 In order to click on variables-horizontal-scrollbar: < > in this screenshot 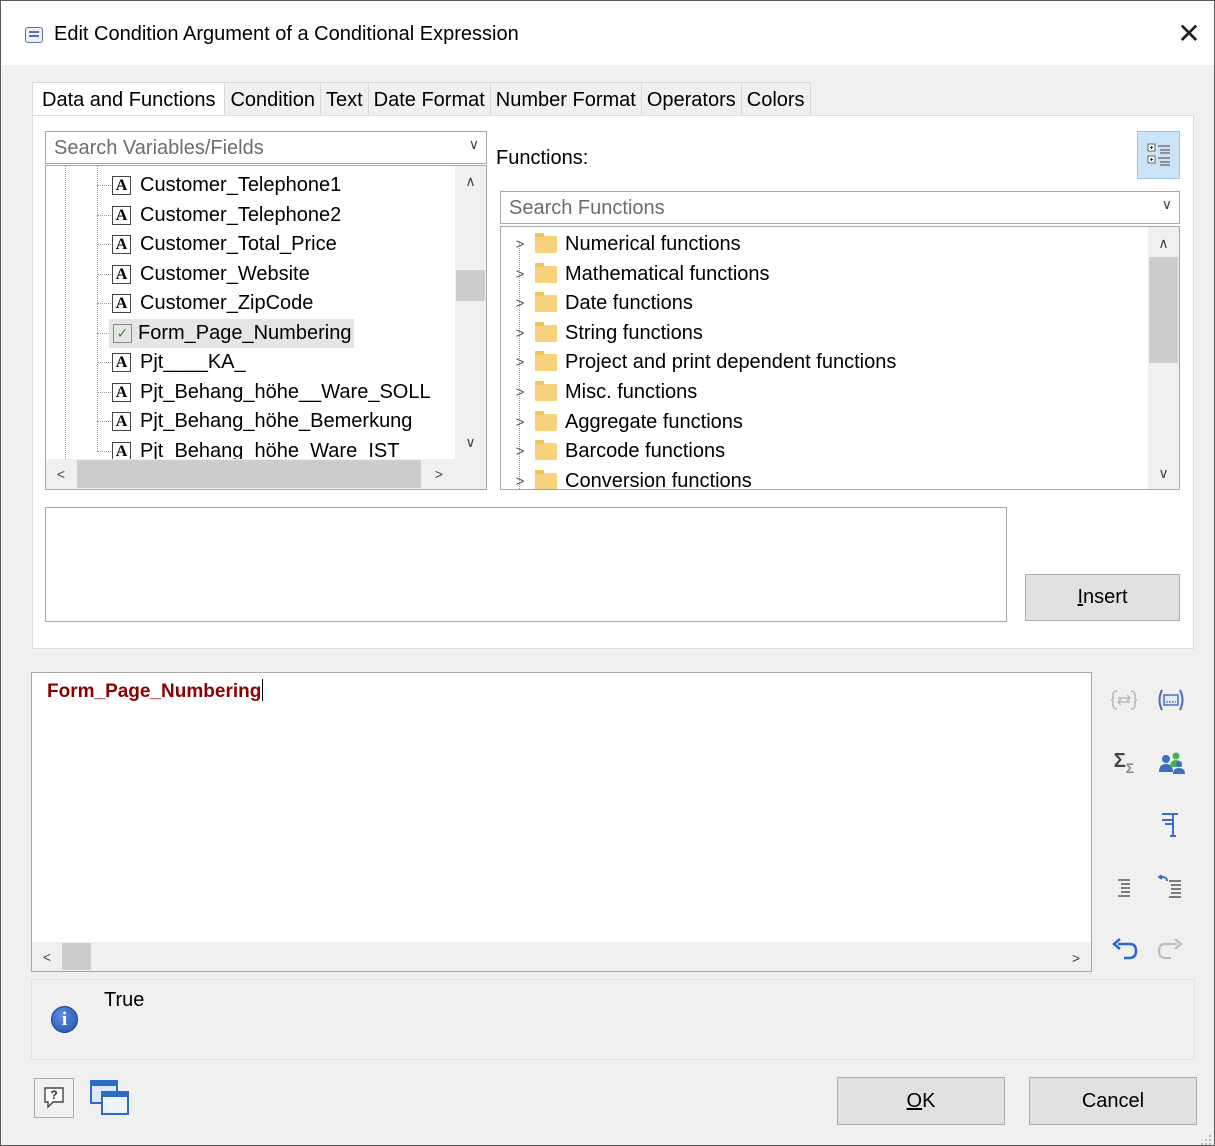, I will do `click(266, 474)`.